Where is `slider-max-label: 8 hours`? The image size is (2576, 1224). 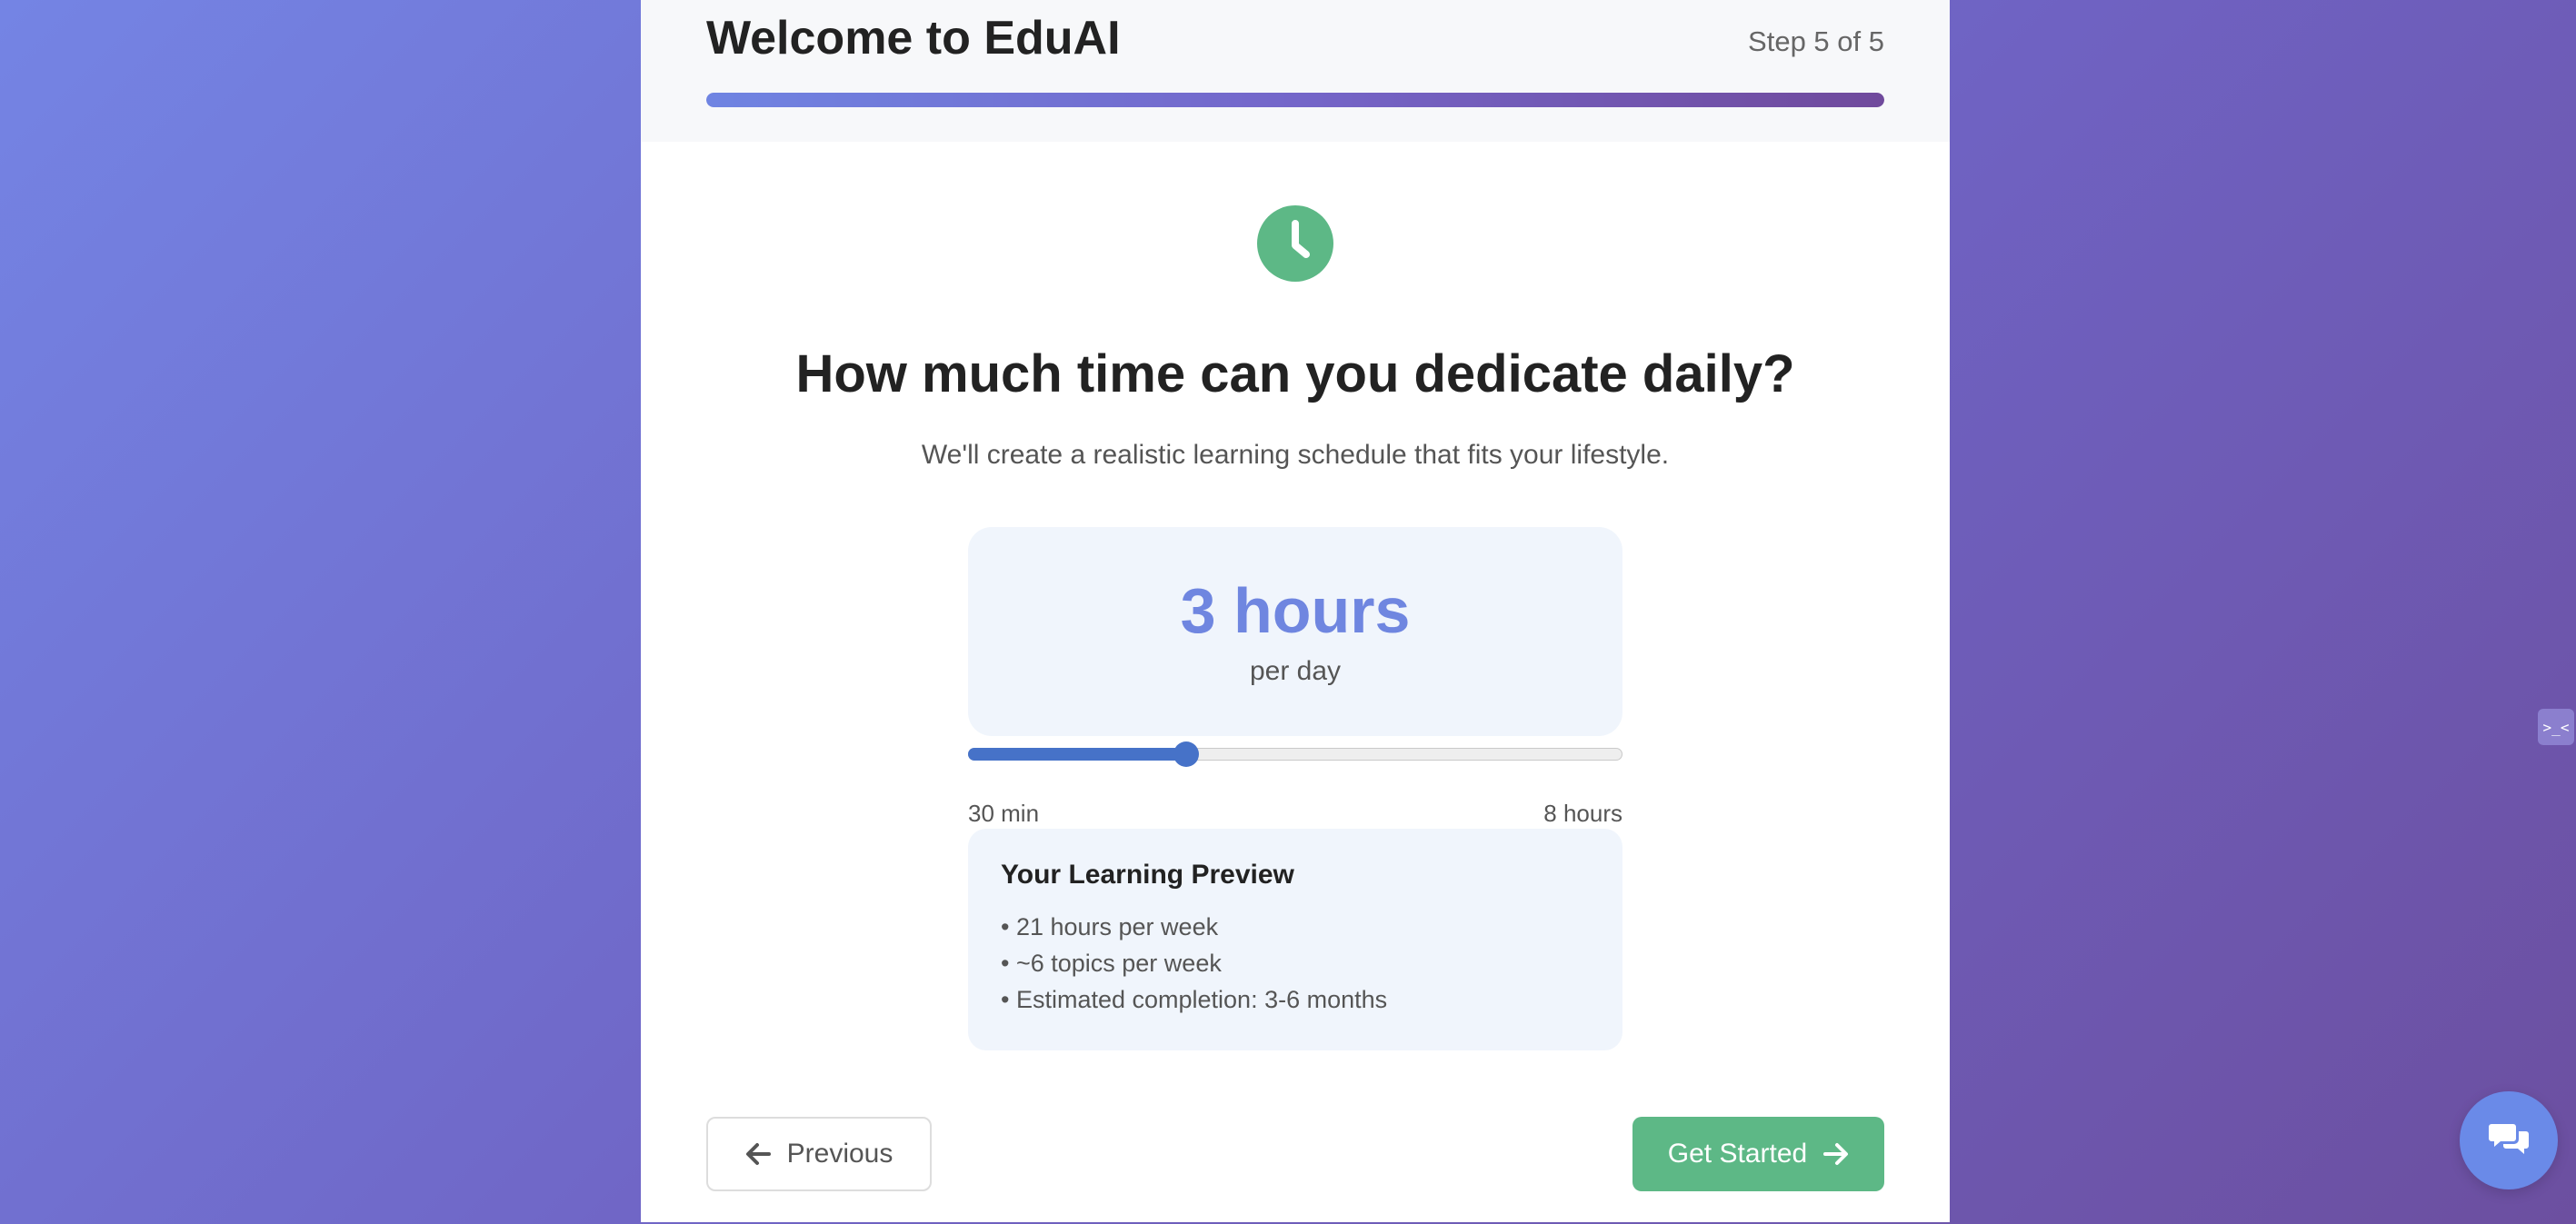
slider-max-label: 8 hours is located at coordinates (1582, 813).